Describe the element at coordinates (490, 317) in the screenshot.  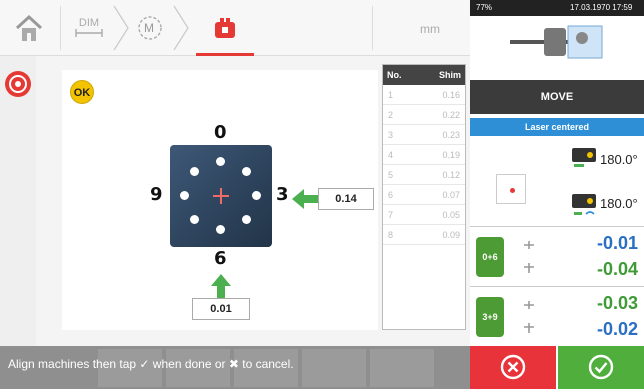
I see `foot-pair-3-9-icon: 3+9` at that location.